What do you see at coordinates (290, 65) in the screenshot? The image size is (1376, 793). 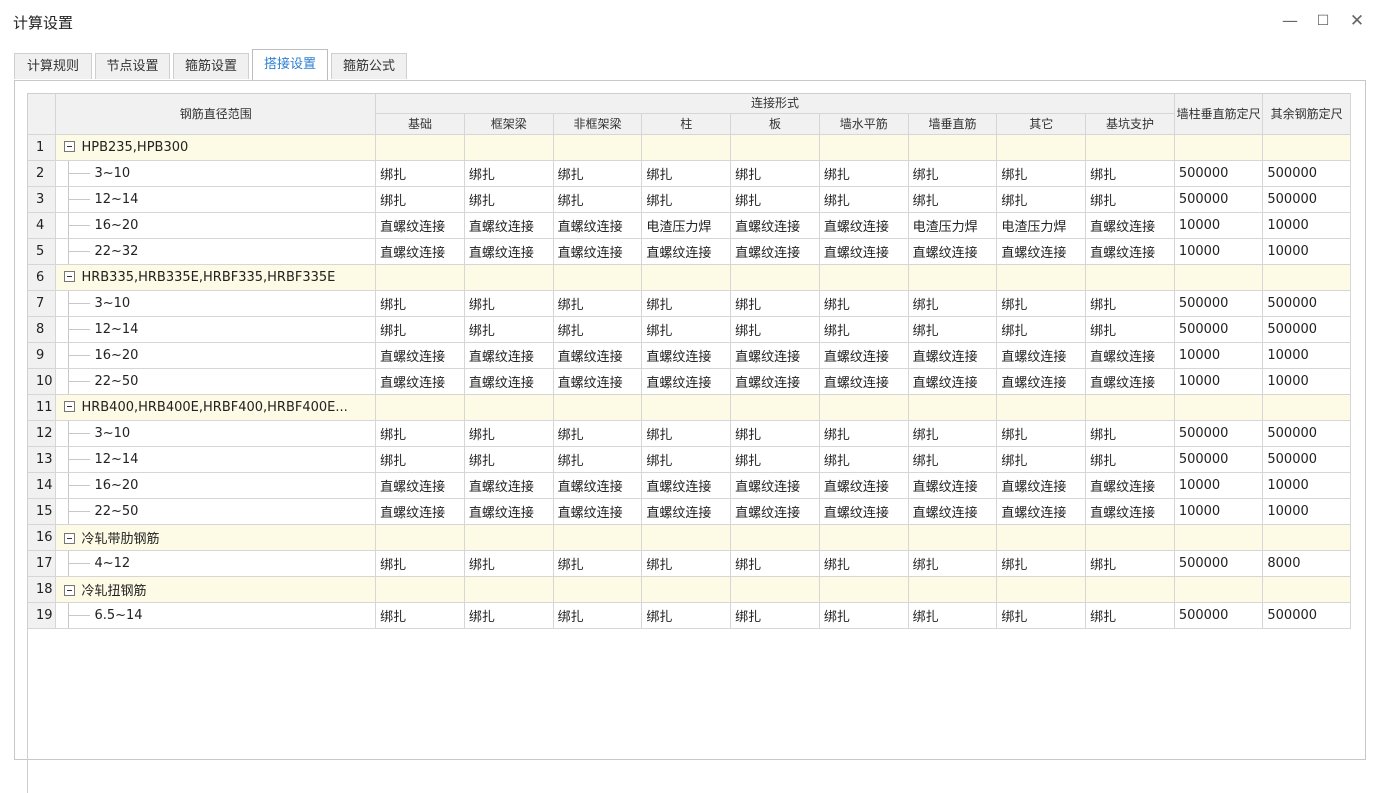 I see `tab-lap-settings: 搭接设置` at bounding box center [290, 65].